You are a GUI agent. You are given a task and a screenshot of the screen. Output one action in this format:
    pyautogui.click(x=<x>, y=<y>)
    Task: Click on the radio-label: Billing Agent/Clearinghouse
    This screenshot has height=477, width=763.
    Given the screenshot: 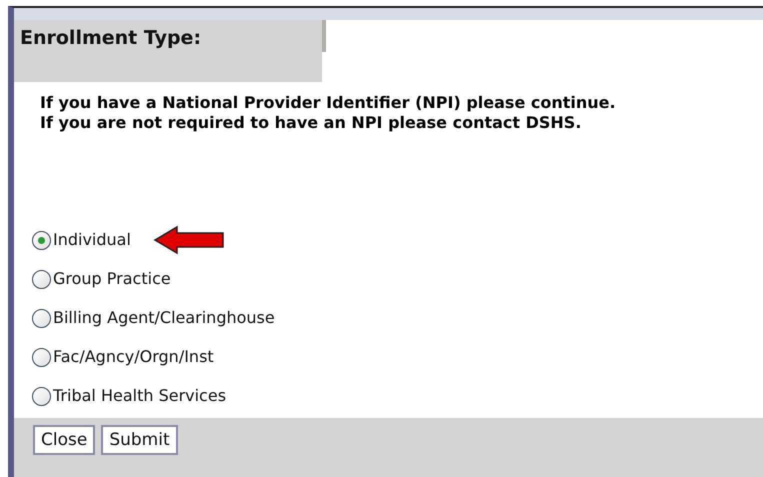 What is the action you would take?
    pyautogui.click(x=164, y=318)
    